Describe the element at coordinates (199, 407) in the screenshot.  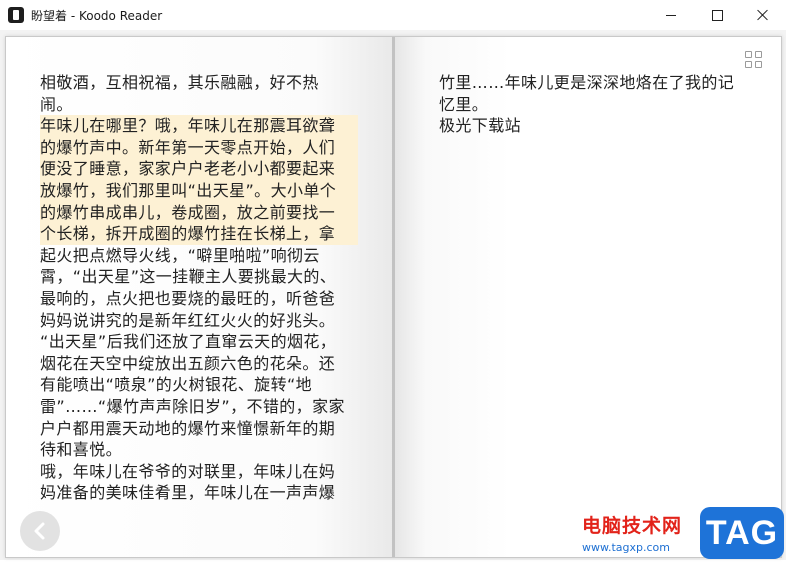
I see `text-line: 雷”……“爆竹声声除旧岁”，不错的，家家` at that location.